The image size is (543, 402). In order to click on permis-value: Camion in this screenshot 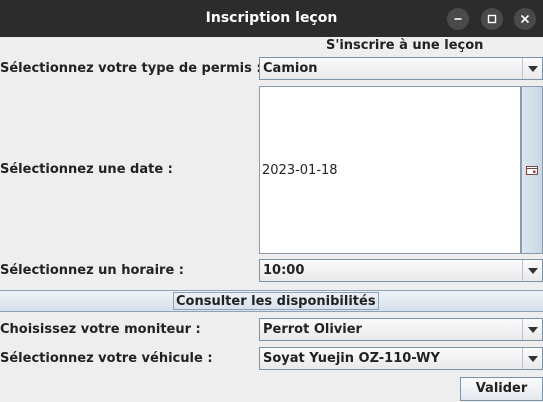, I will do `click(290, 68)`.